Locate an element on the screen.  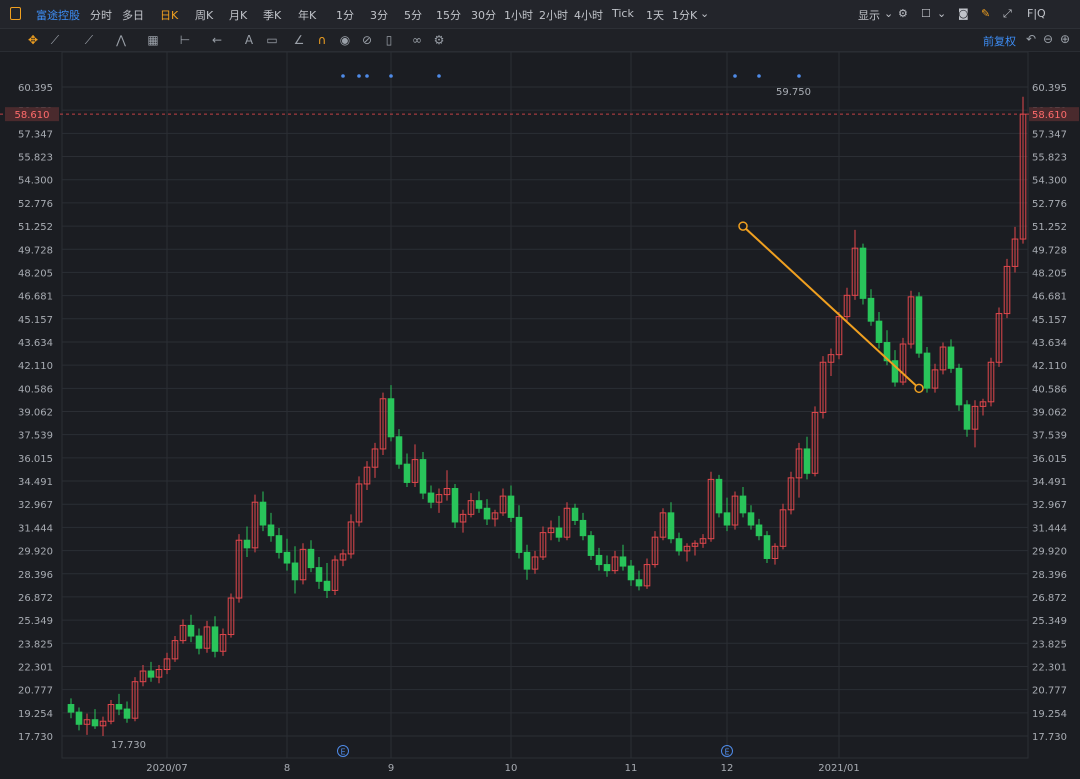
y-tick-label-right: 26.872 is located at coordinates (1049, 598).